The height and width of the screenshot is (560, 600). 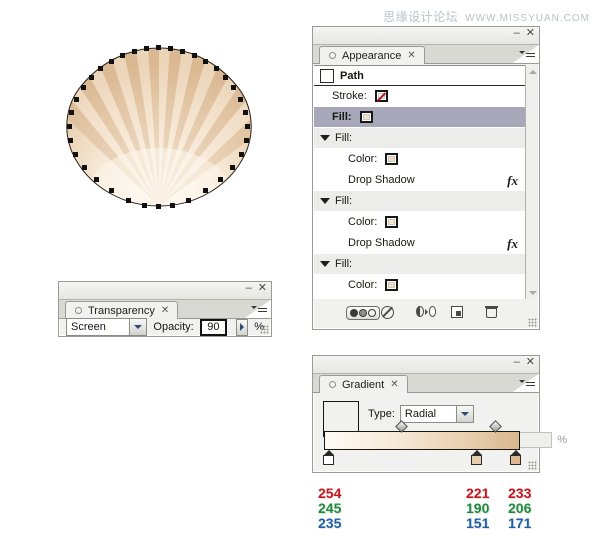 I want to click on no-symbol-icon, so click(x=387, y=312).